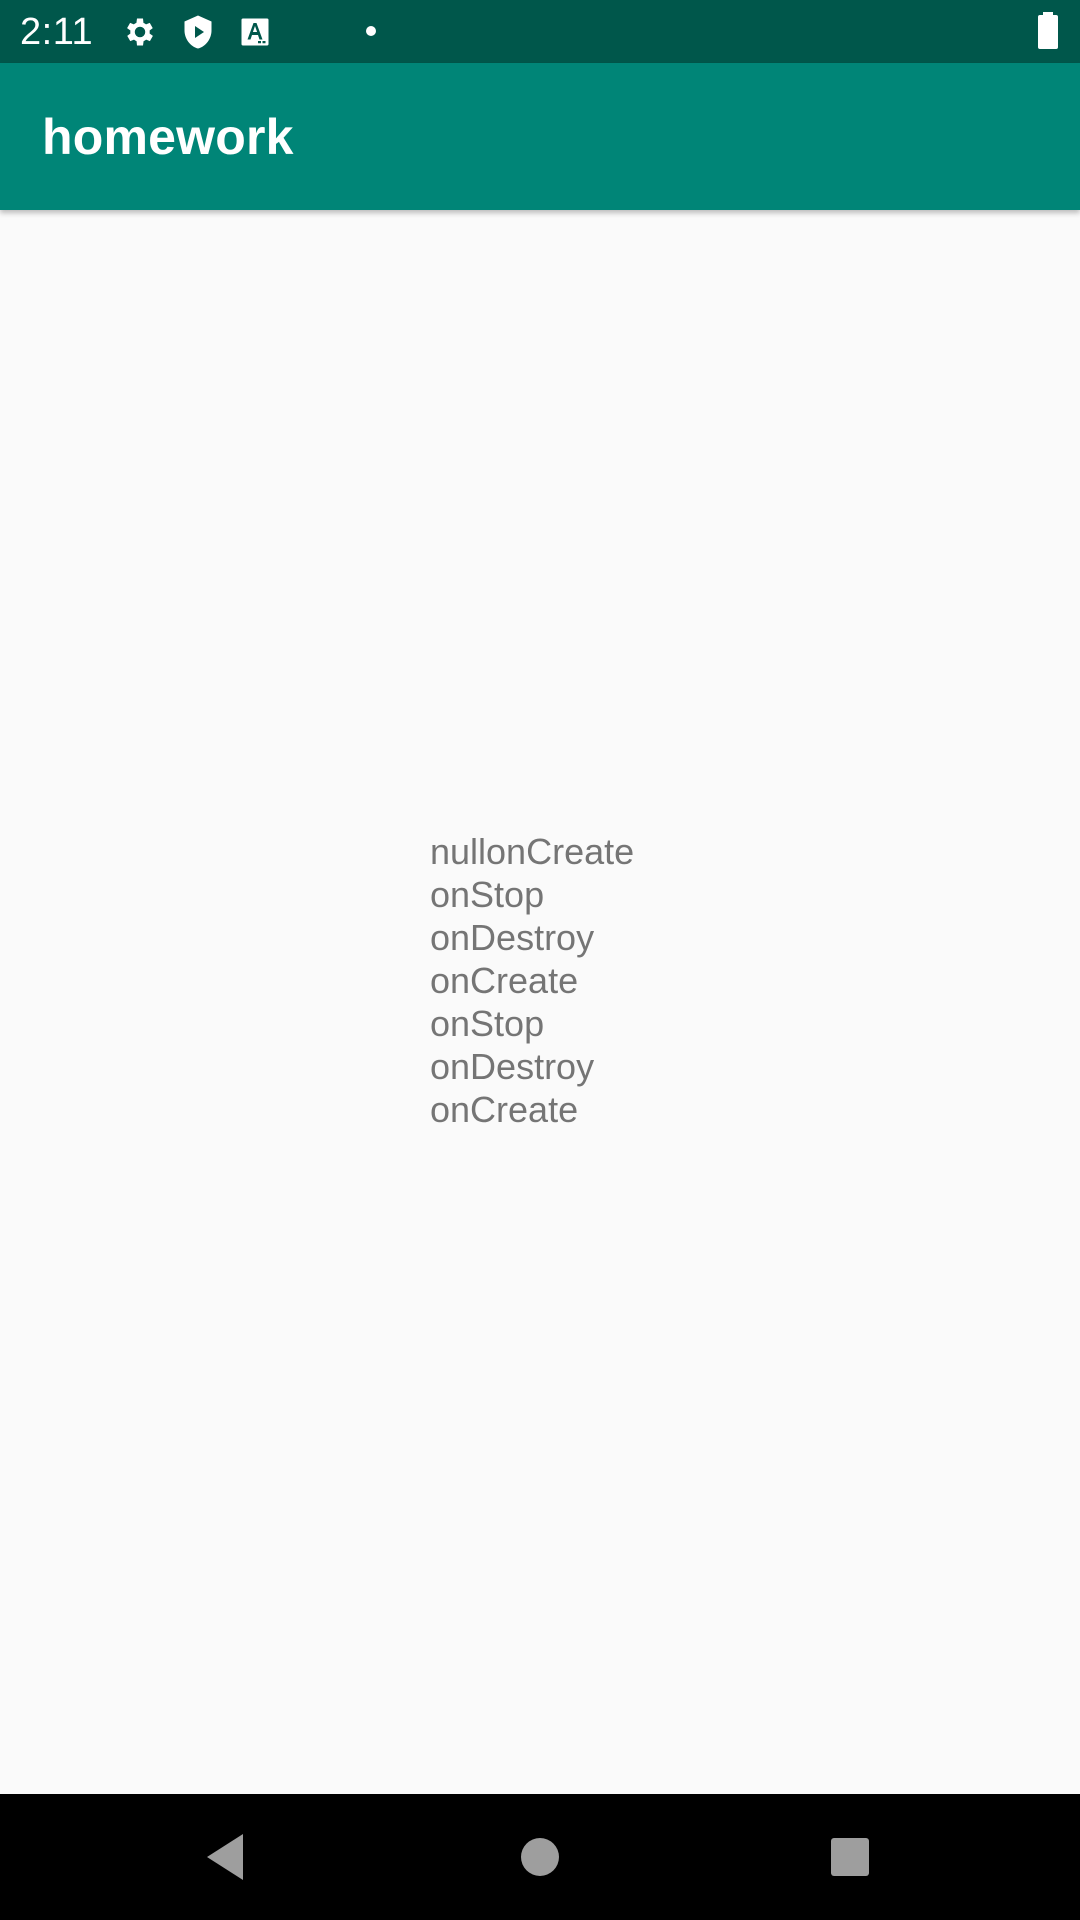 The height and width of the screenshot is (1920, 1080). What do you see at coordinates (198, 32) in the screenshot?
I see `shield-play-icon` at bounding box center [198, 32].